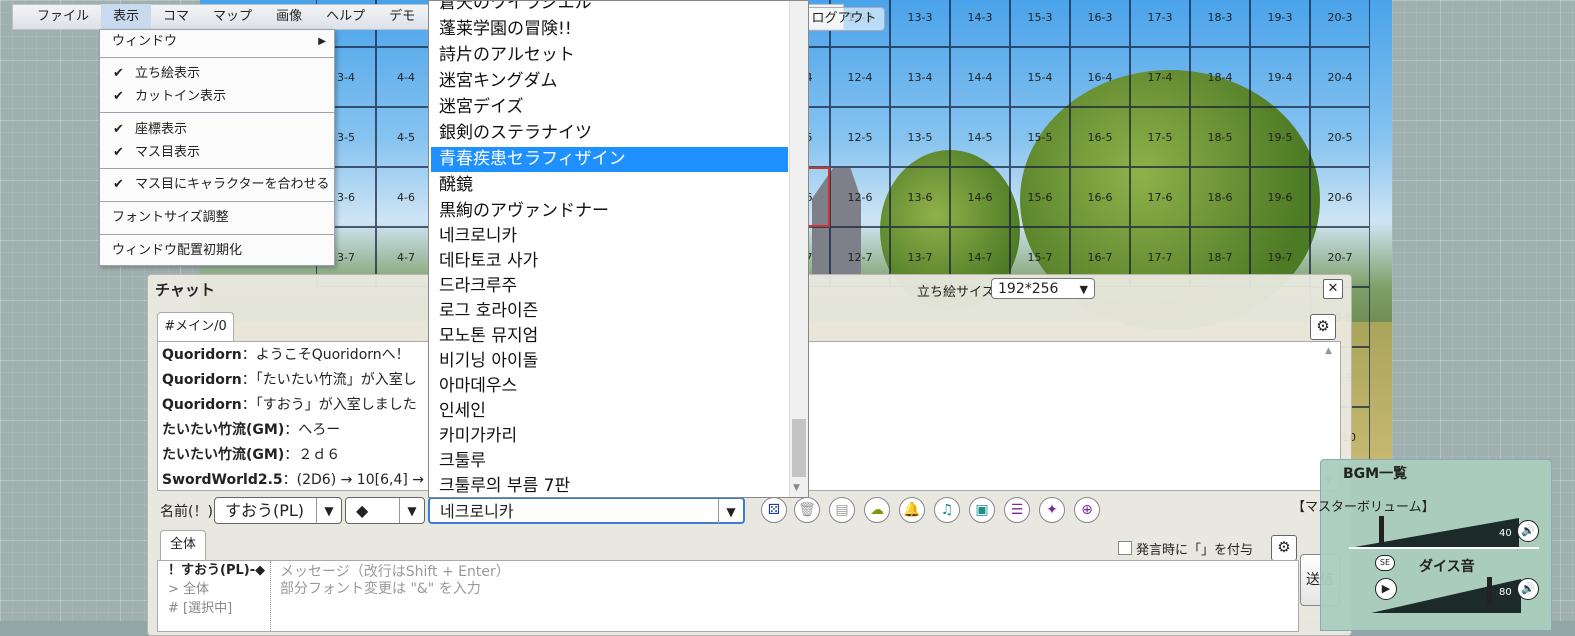 The width and height of the screenshot is (1575, 636). What do you see at coordinates (844, 19) in the screenshot?
I see `logout-button: ログアウト` at bounding box center [844, 19].